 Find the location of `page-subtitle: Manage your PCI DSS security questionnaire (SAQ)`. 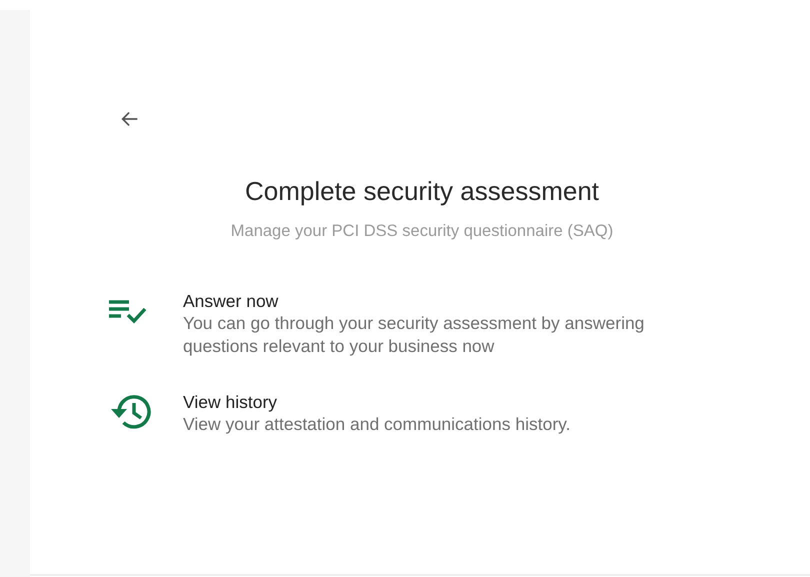

page-subtitle: Manage your PCI DSS security questionnaire (SAQ) is located at coordinates (422, 231).